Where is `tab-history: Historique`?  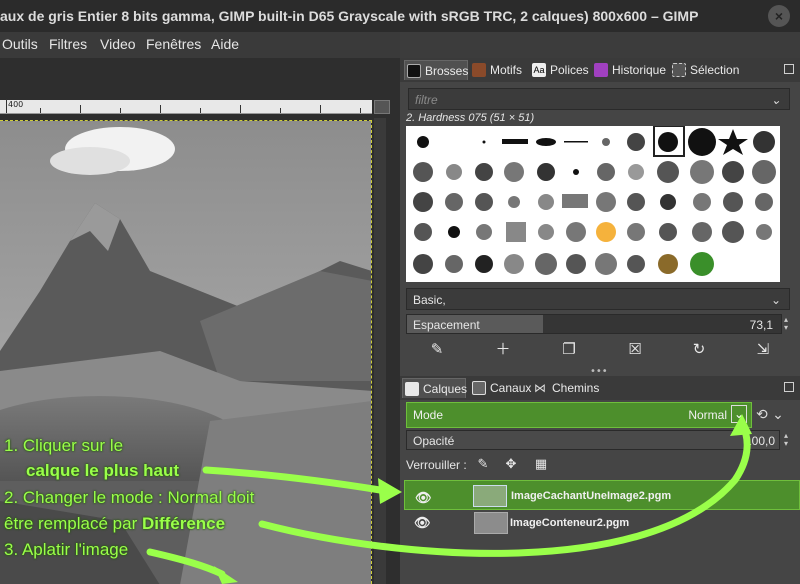 tab-history: Historique is located at coordinates (630, 70).